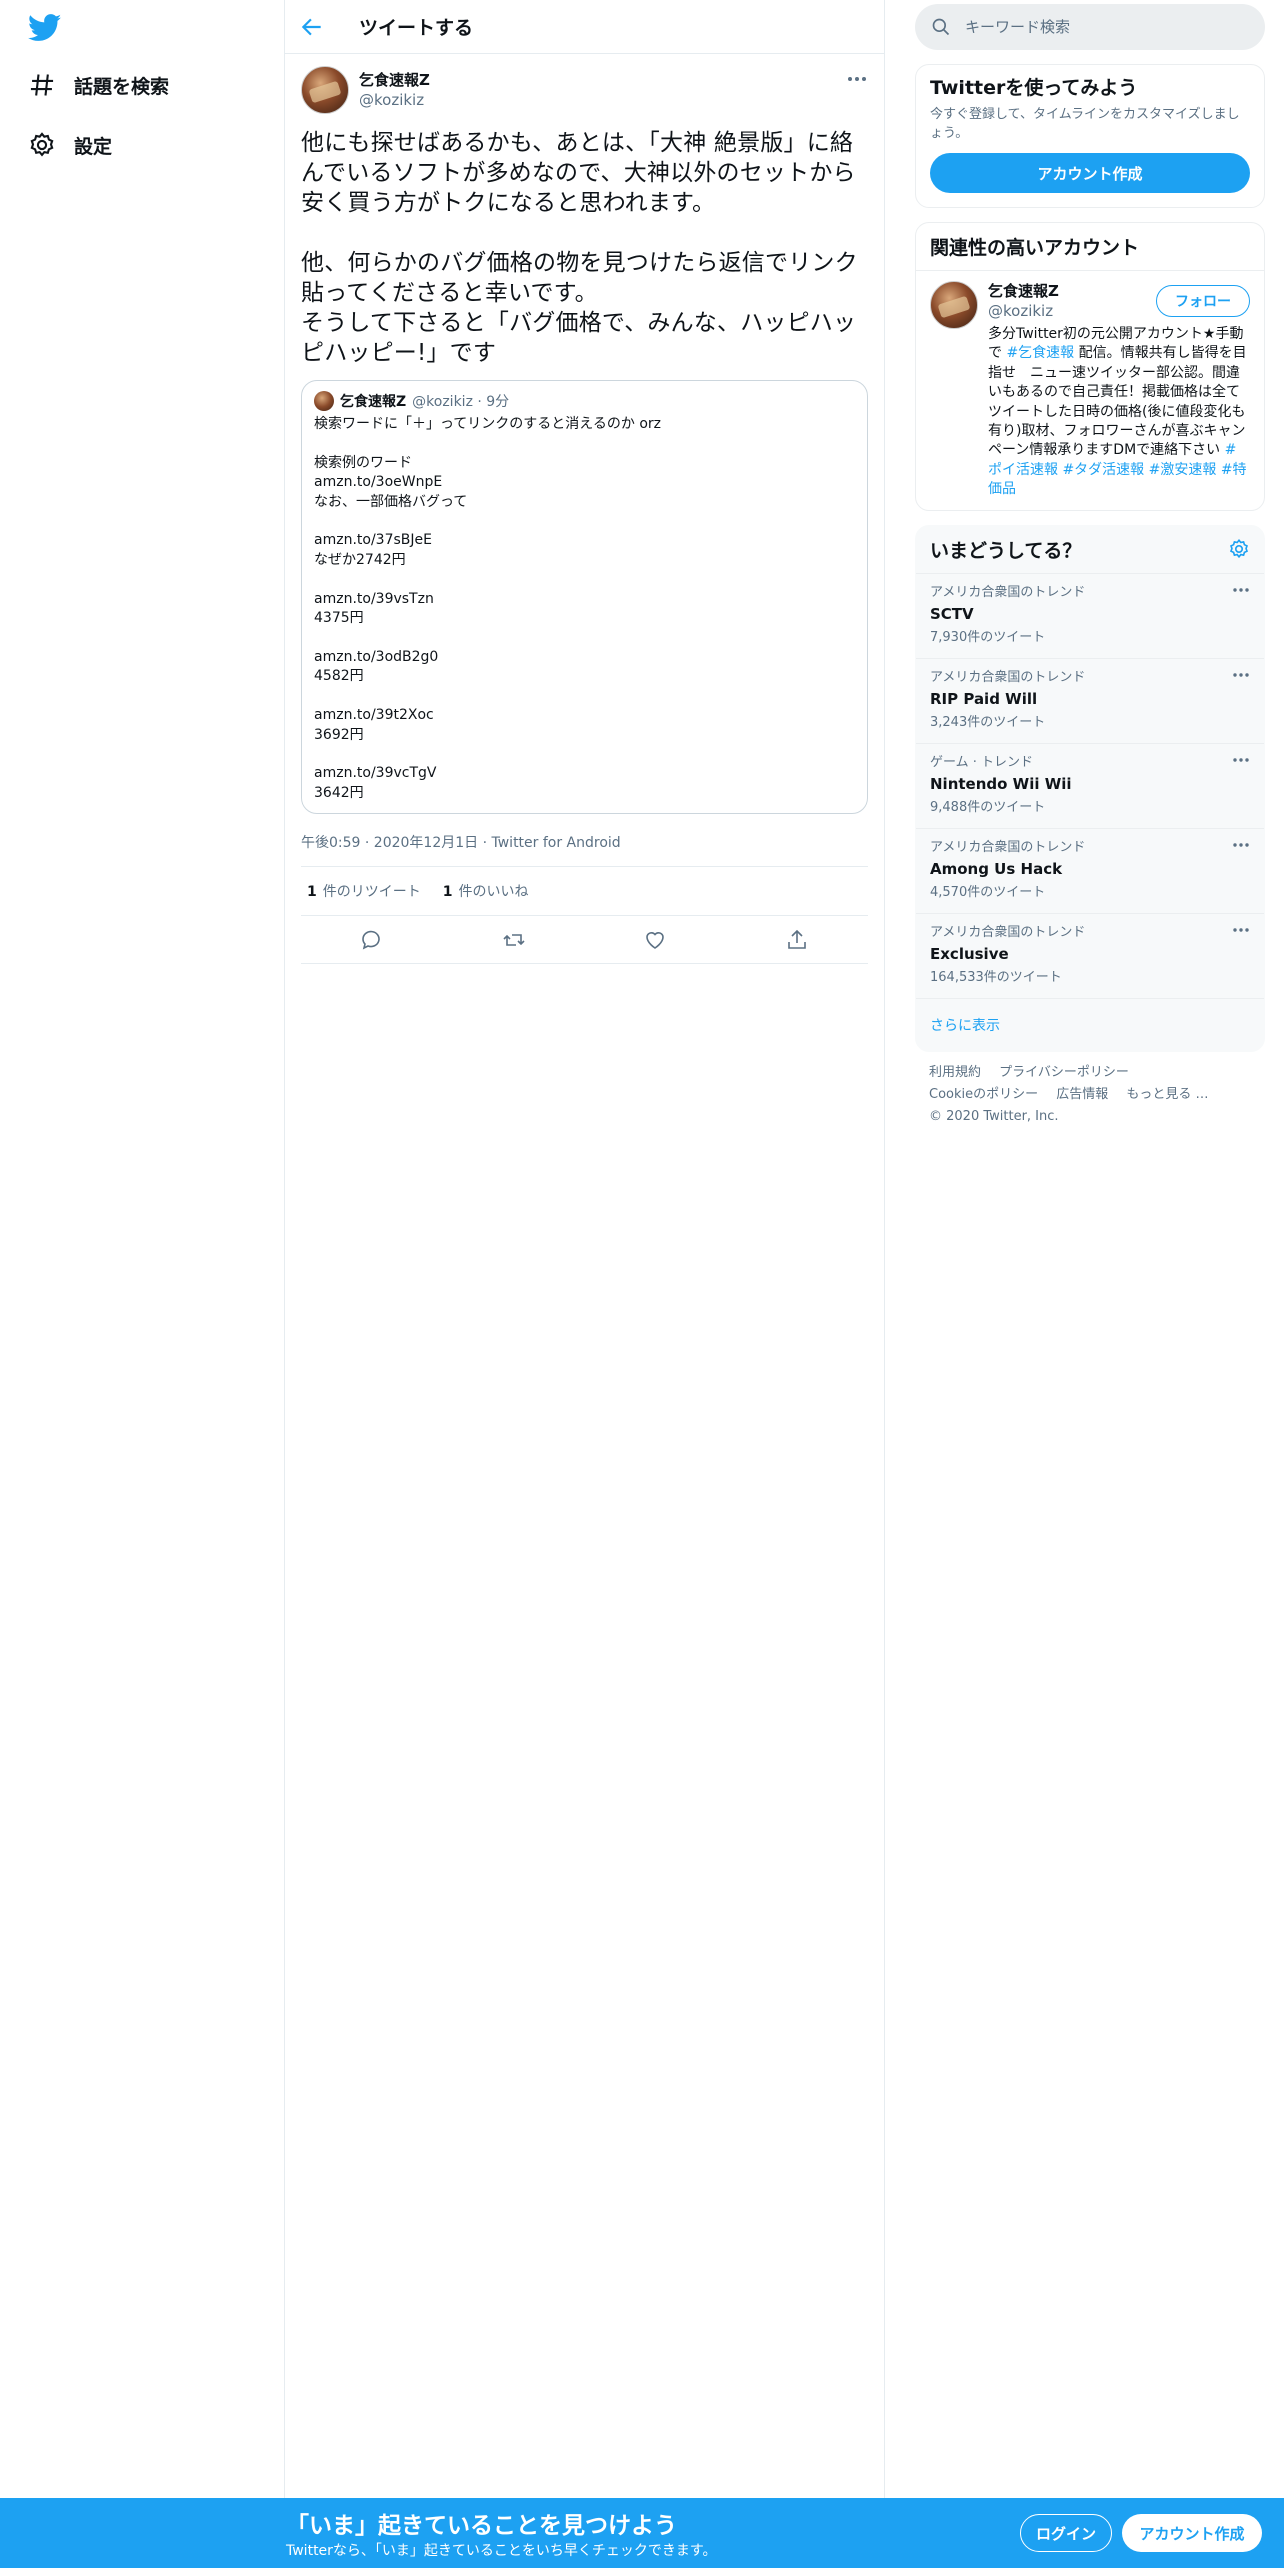 The height and width of the screenshot is (2568, 1284). What do you see at coordinates (1090, 701) in the screenshot?
I see `trend-item: アメリカ合衆国のトレンド RIP Paid Will 3,243件のツイート` at bounding box center [1090, 701].